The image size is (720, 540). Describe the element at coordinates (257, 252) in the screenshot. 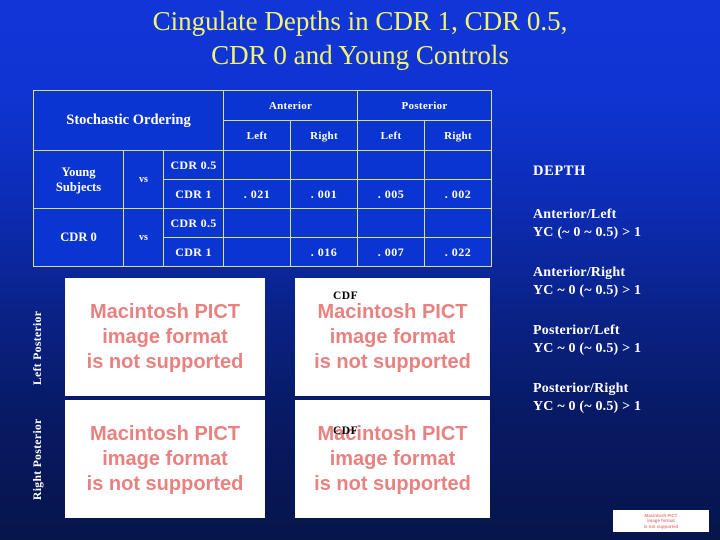

I see `table-cell-cdr0-cdr1-anterior-left` at that location.